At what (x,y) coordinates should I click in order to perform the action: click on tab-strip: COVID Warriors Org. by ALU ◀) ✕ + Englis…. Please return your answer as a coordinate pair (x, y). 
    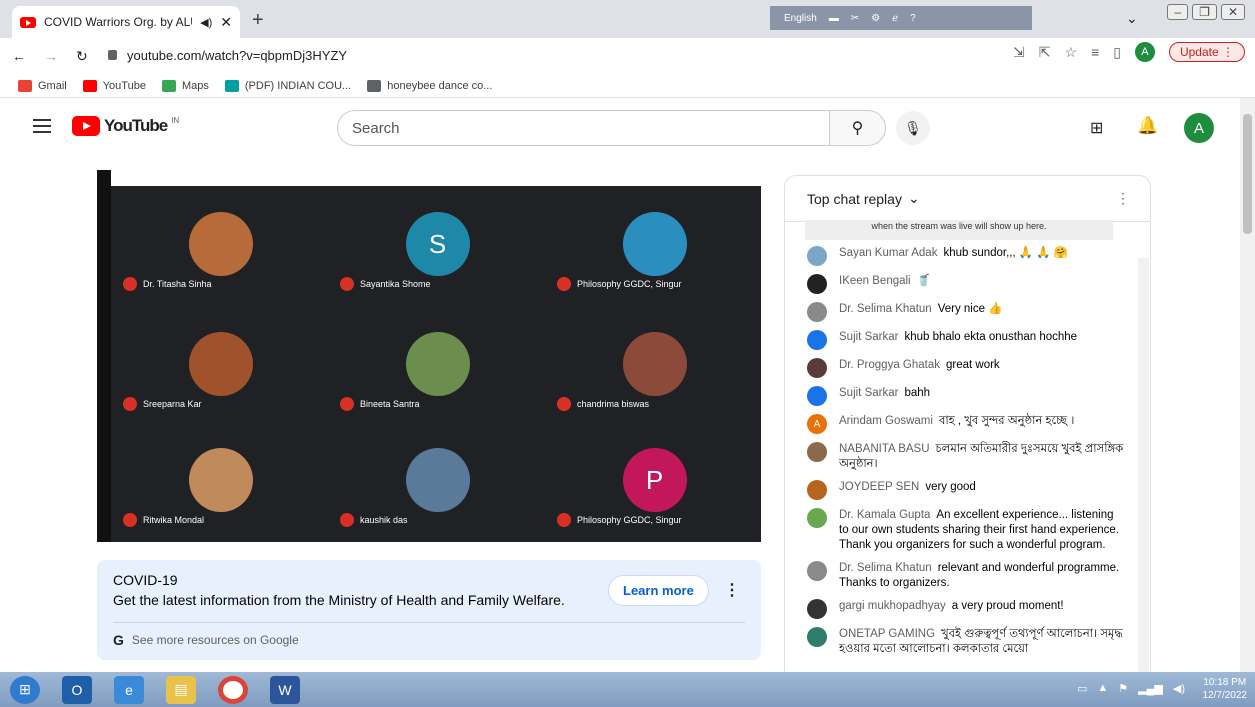
    Looking at the image, I should click on (627, 19).